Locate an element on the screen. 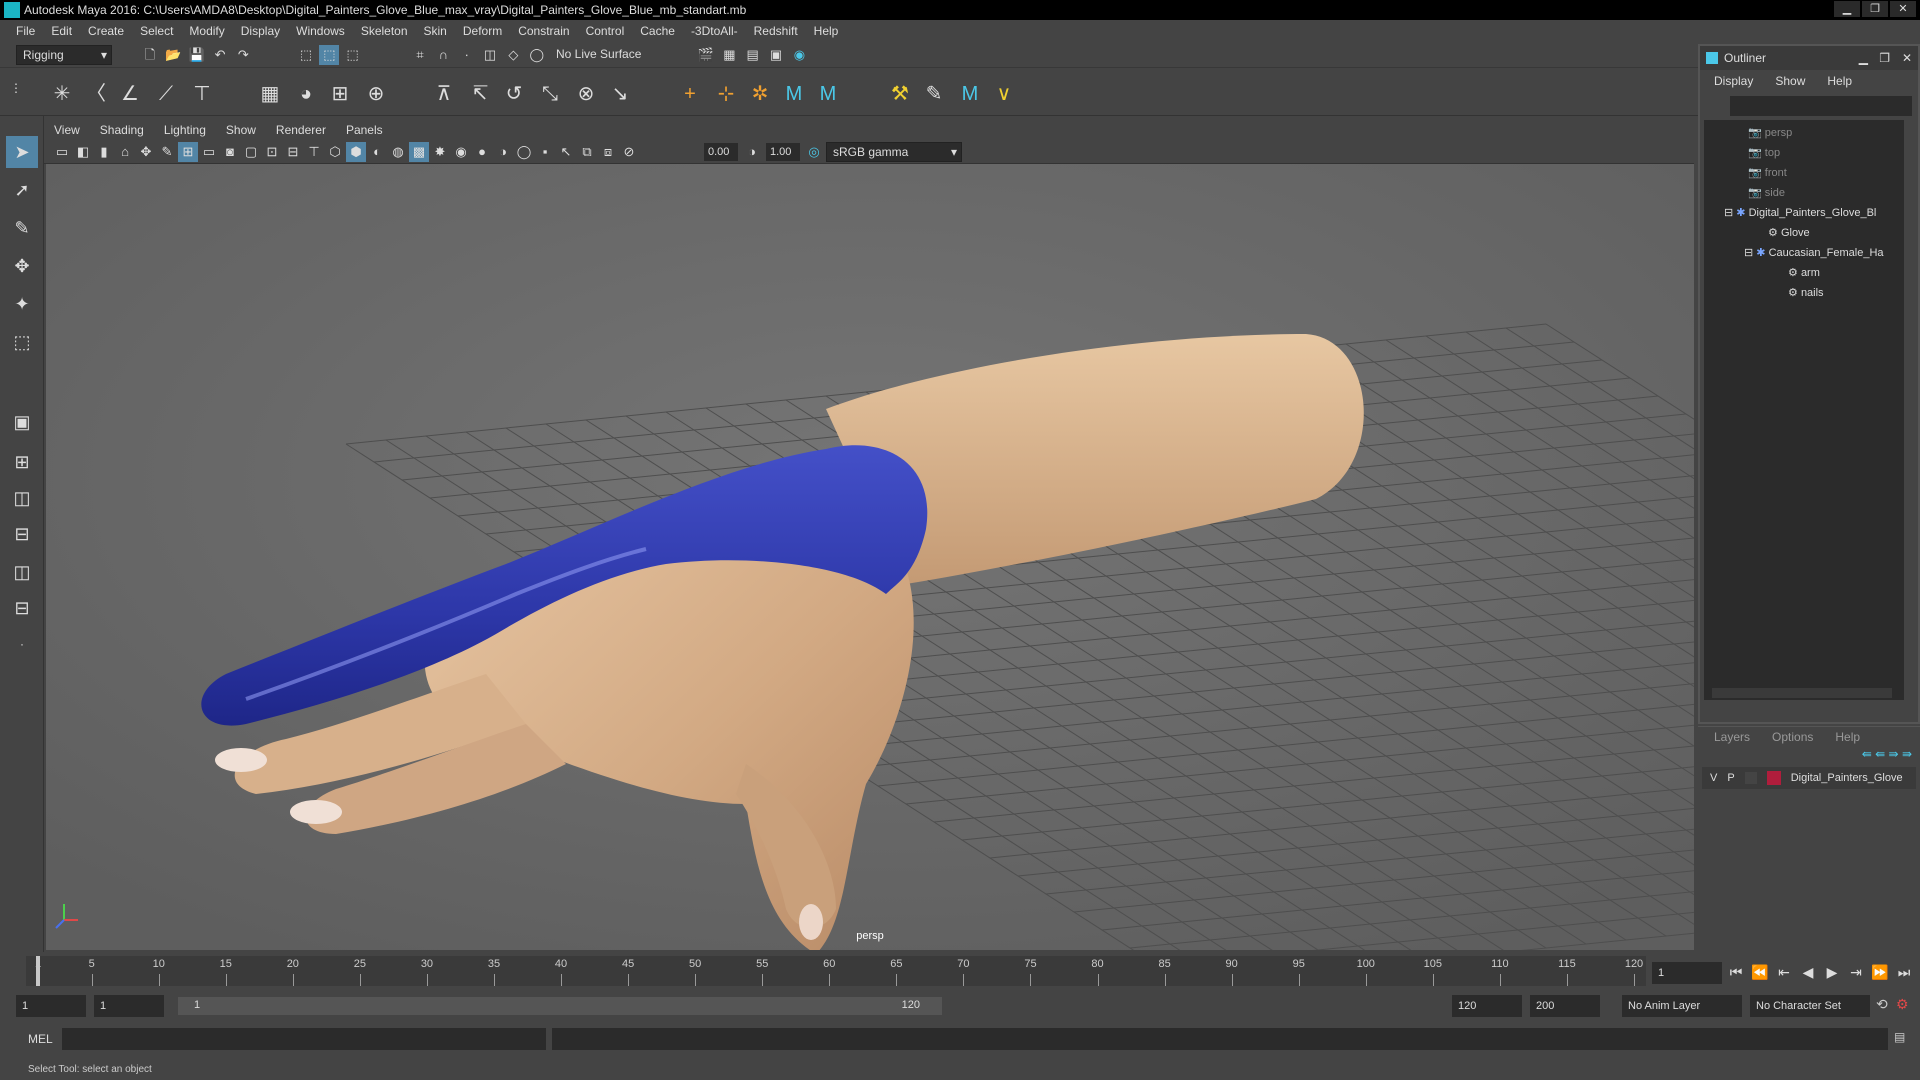 The height and width of the screenshot is (1080, 1920). set-driven-key-icon: ⊹ is located at coordinates (726, 94).